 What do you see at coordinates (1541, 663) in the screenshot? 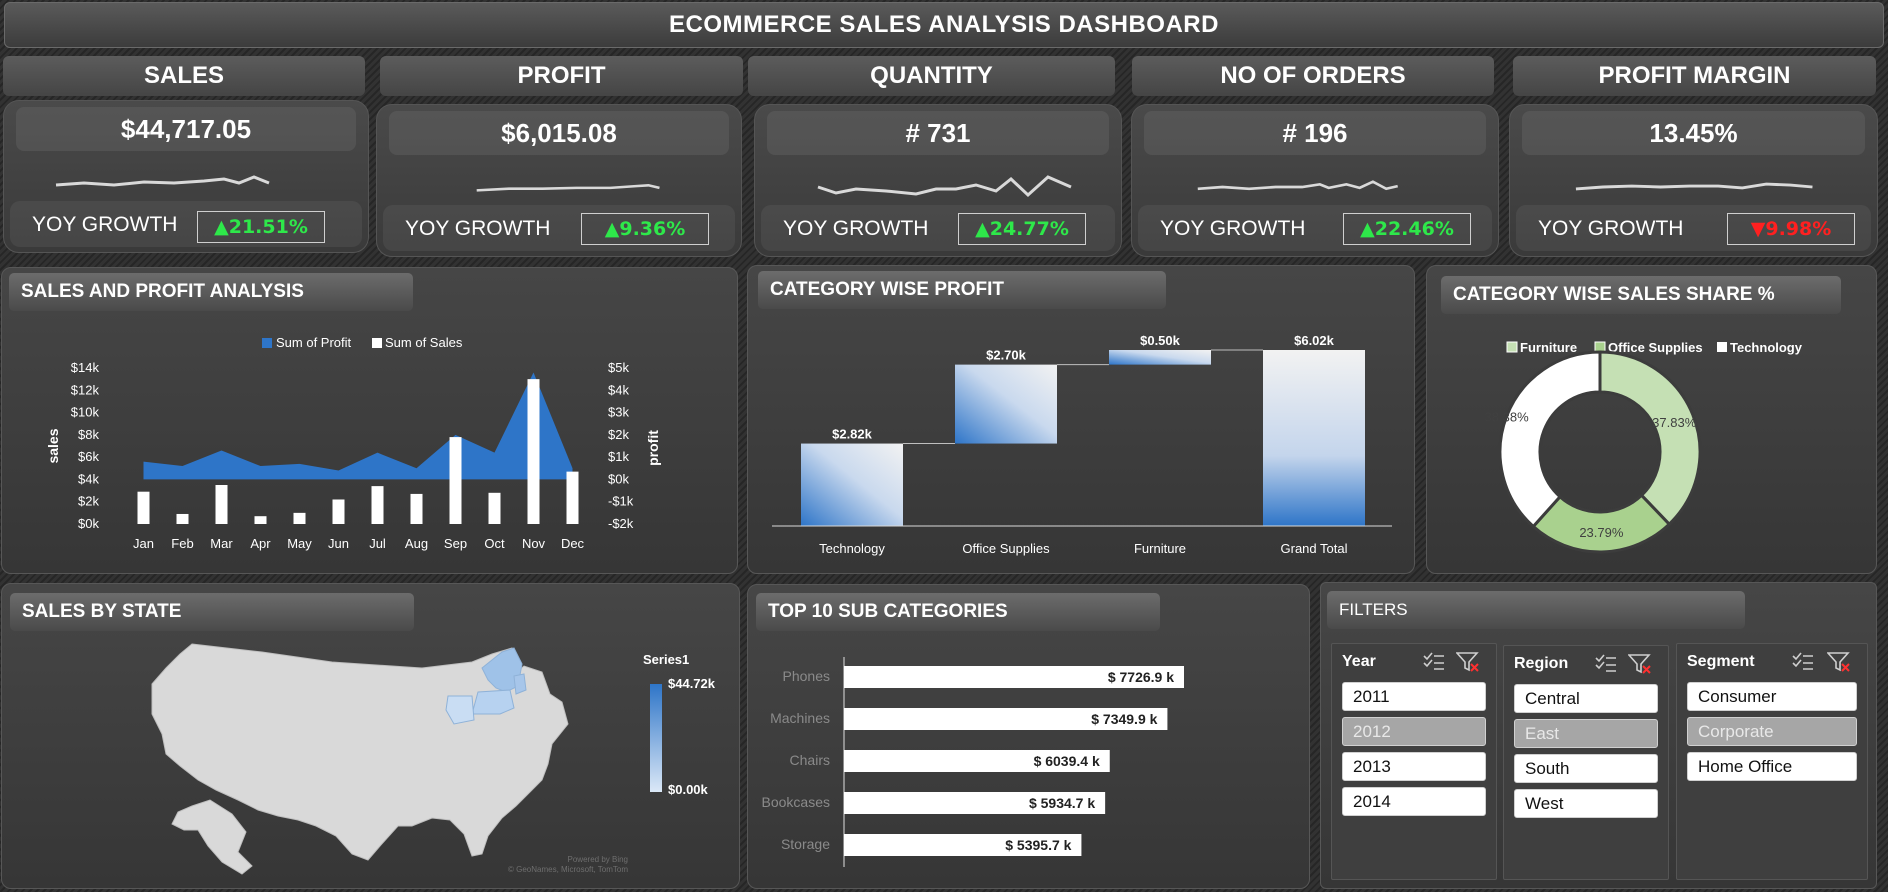
I see `slicer-region-title: Region` at bounding box center [1541, 663].